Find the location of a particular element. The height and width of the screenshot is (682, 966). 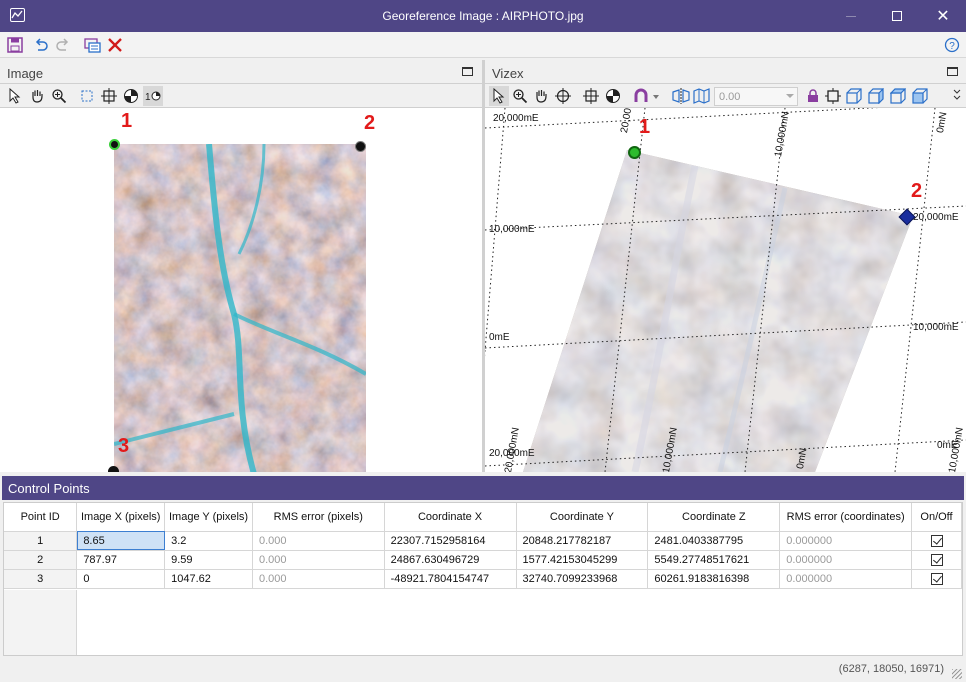

maximize-button is located at coordinates (897, 16).